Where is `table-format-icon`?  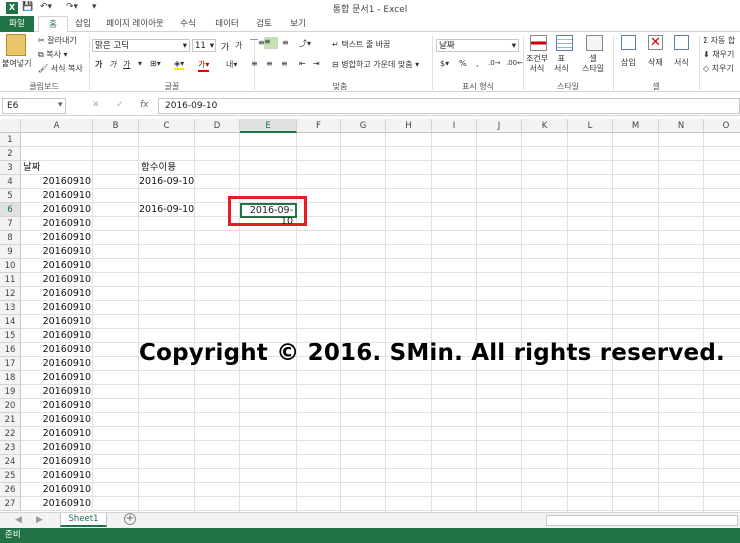 table-format-icon is located at coordinates (564, 43).